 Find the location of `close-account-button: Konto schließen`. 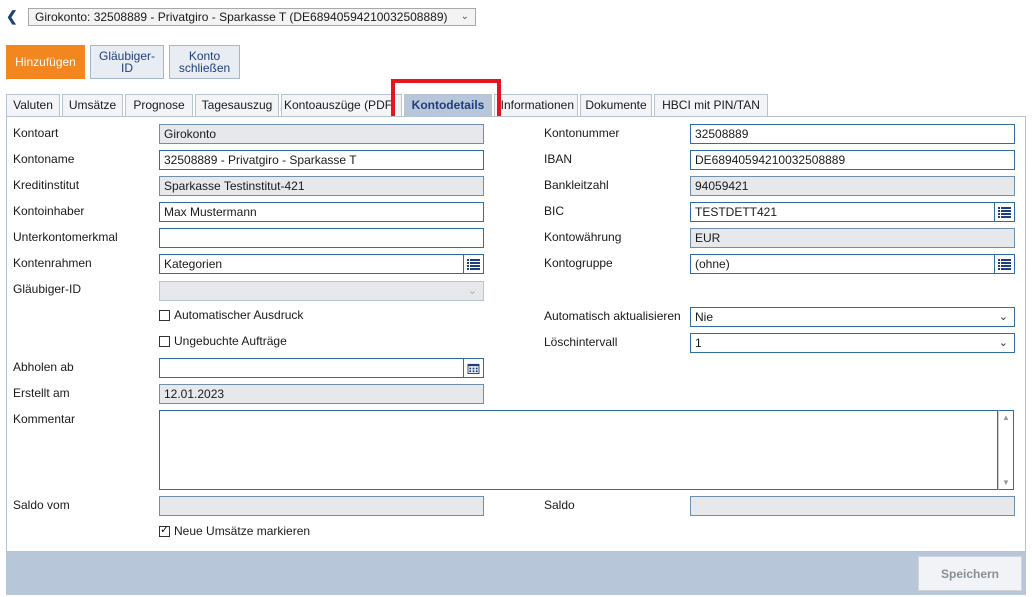

close-account-button: Konto schließen is located at coordinates (204, 62).